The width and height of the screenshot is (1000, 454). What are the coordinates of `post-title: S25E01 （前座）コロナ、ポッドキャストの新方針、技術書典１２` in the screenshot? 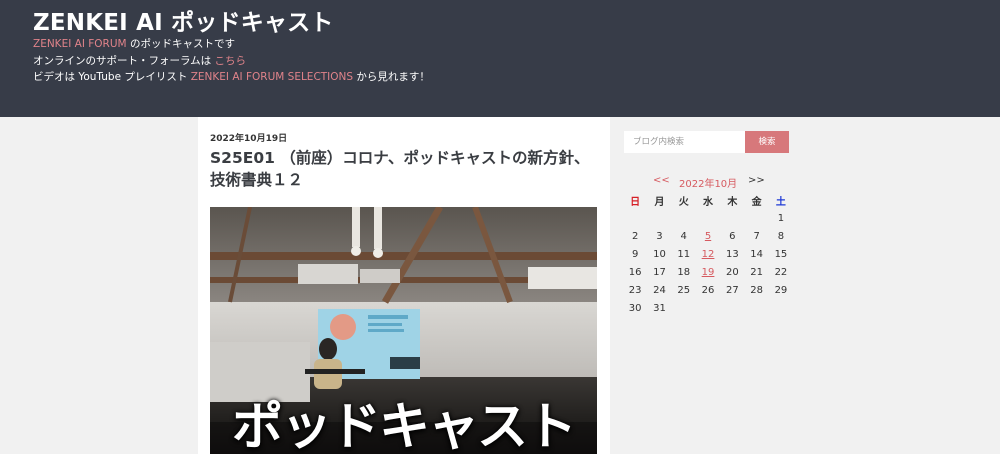 It's located at (405, 169).